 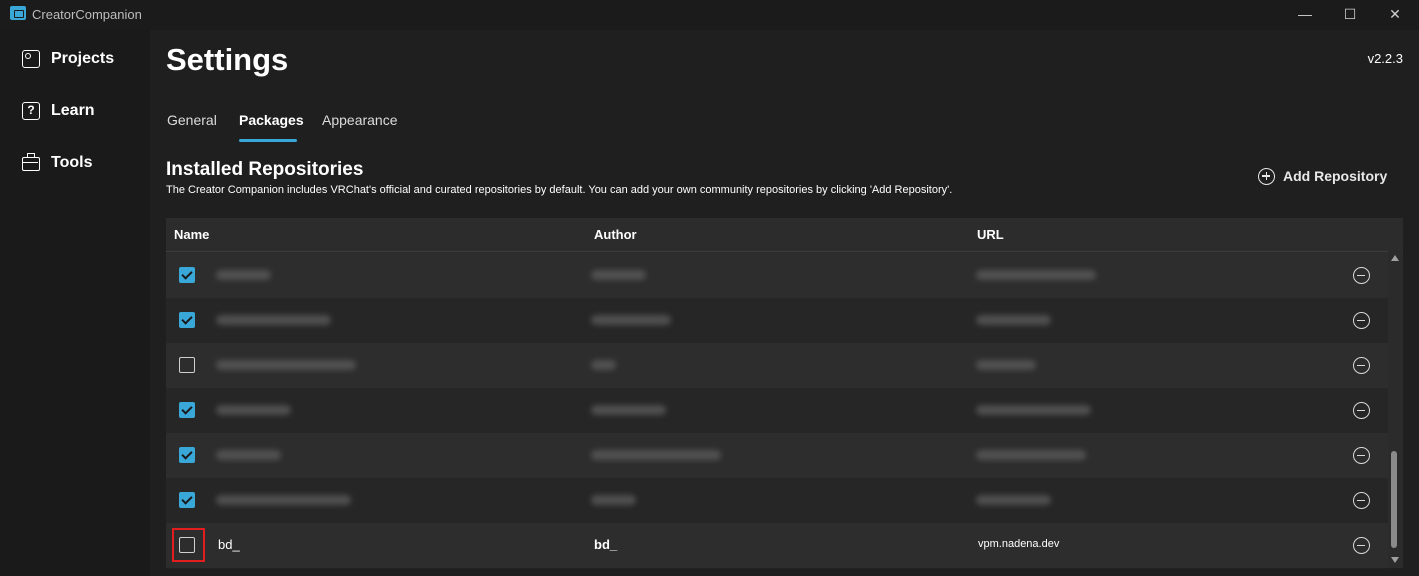 I want to click on maximize-button: ☐, so click(x=1350, y=15).